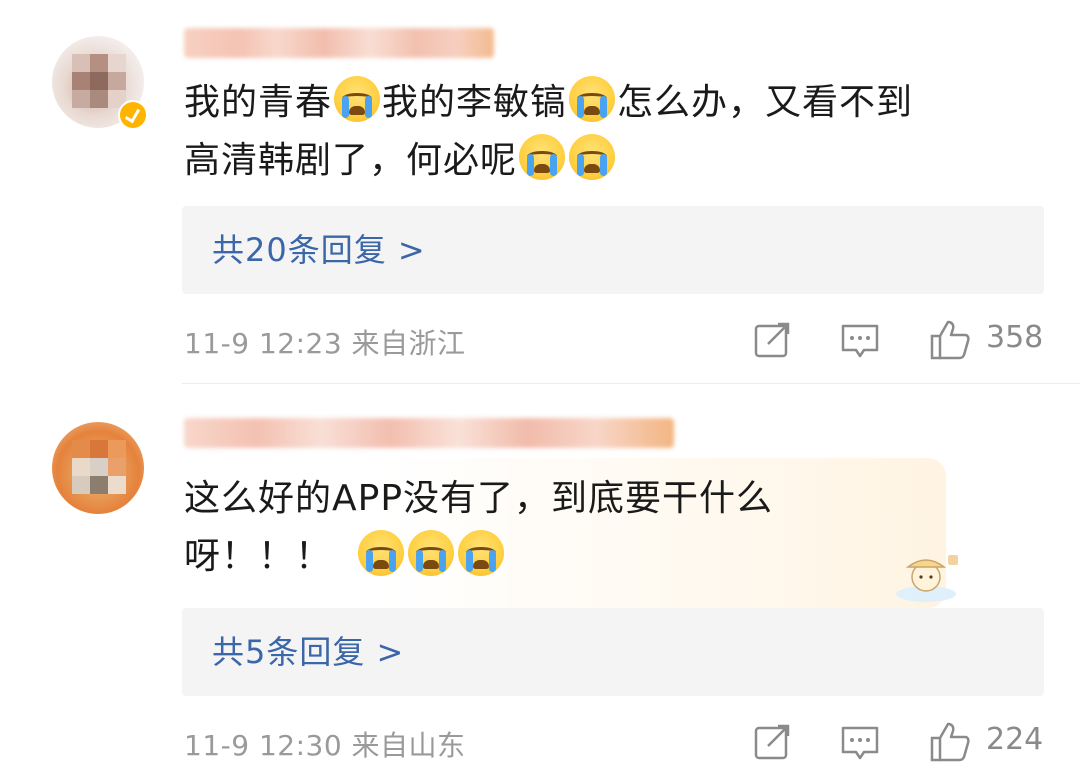 This screenshot has height=780, width=1080. I want to click on comment-text-part: 我的青春, so click(258, 102).